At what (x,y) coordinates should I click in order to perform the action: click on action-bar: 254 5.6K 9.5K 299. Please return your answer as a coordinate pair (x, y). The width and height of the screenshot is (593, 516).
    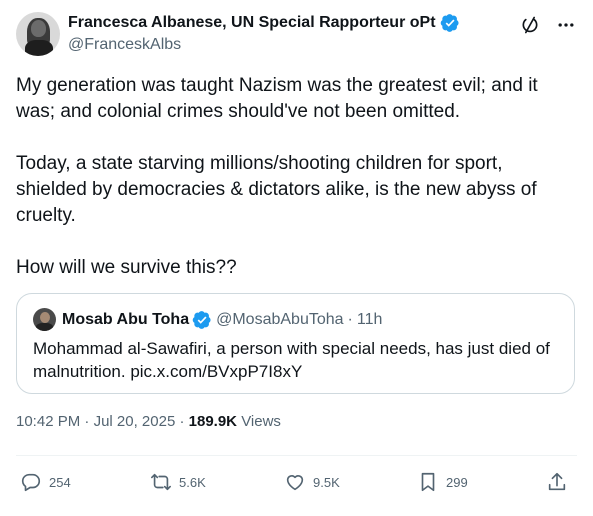
    Looking at the image, I should click on (294, 482).